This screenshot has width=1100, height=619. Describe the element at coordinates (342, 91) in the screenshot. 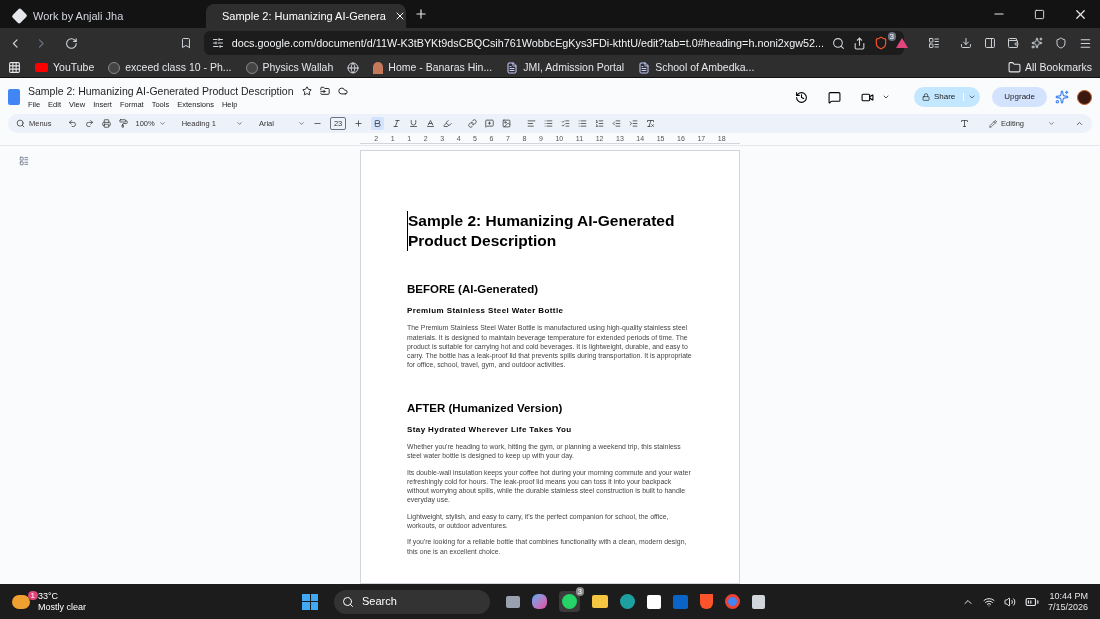

I see `cloud-icon` at that location.